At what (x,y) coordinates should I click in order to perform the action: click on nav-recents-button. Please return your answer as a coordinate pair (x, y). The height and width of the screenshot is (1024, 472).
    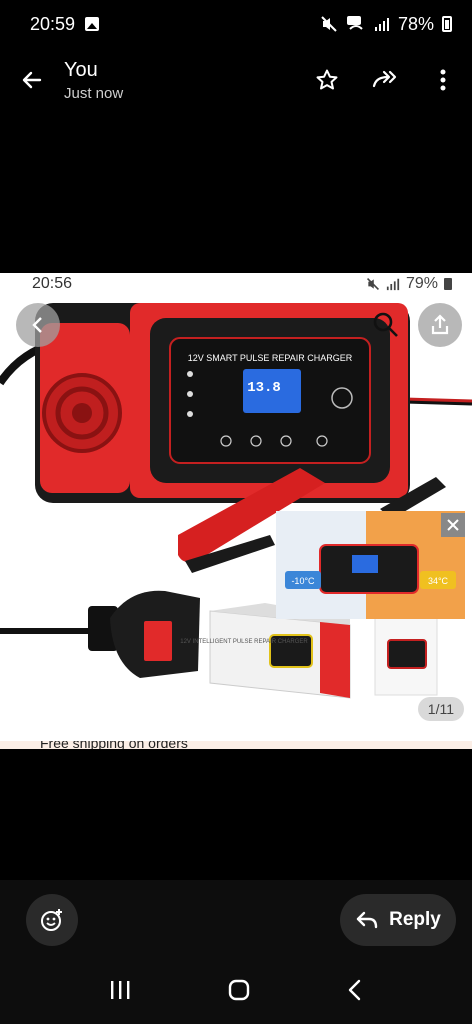
    Looking at the image, I should click on (120, 992).